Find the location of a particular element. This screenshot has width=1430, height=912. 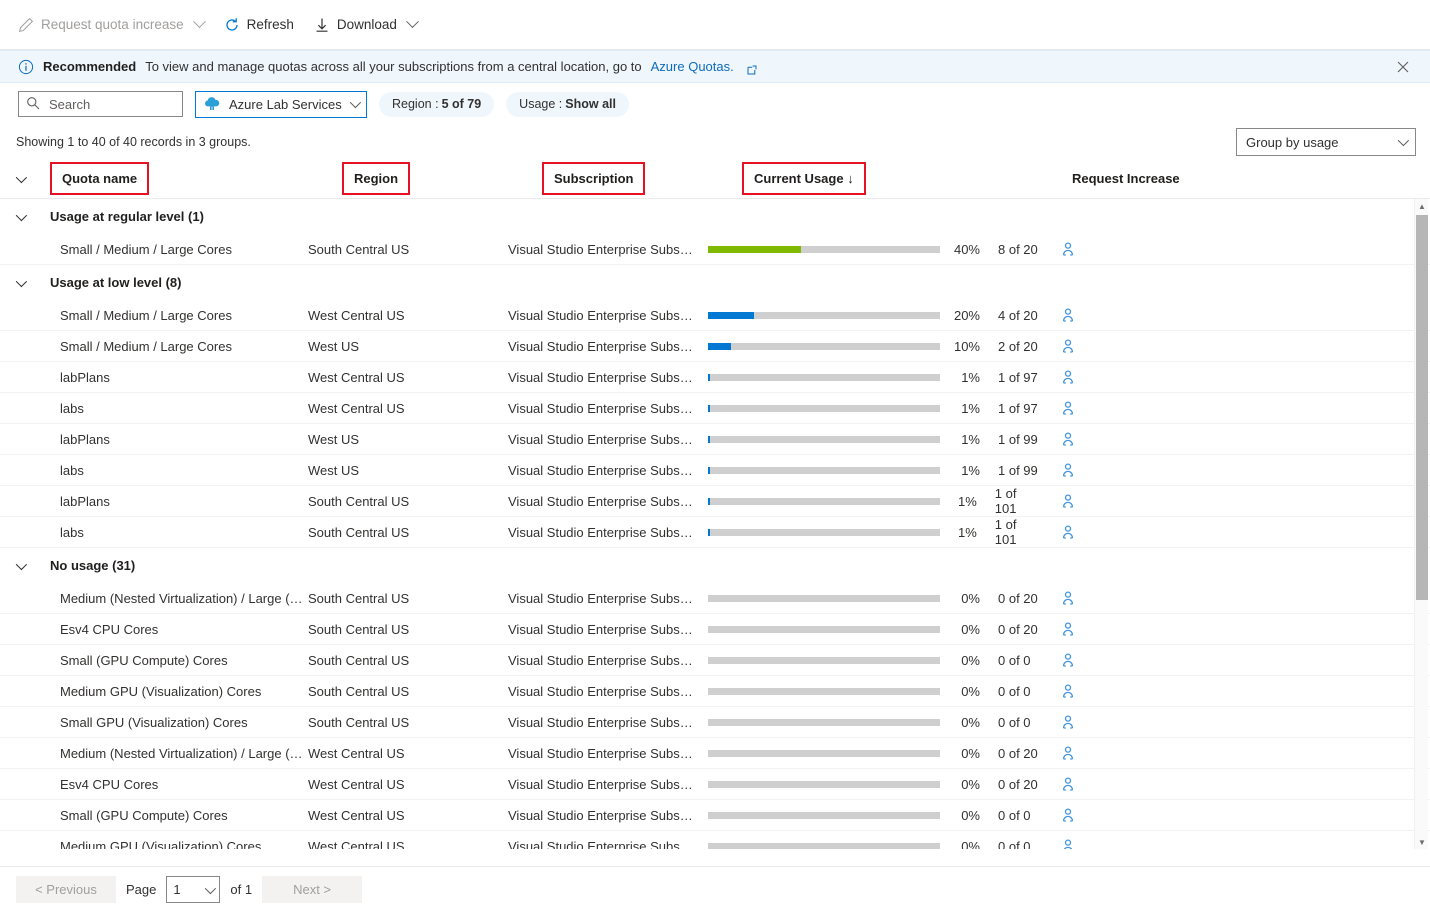

column-header-subscription-wrap: Subscription is located at coordinates (642, 178).